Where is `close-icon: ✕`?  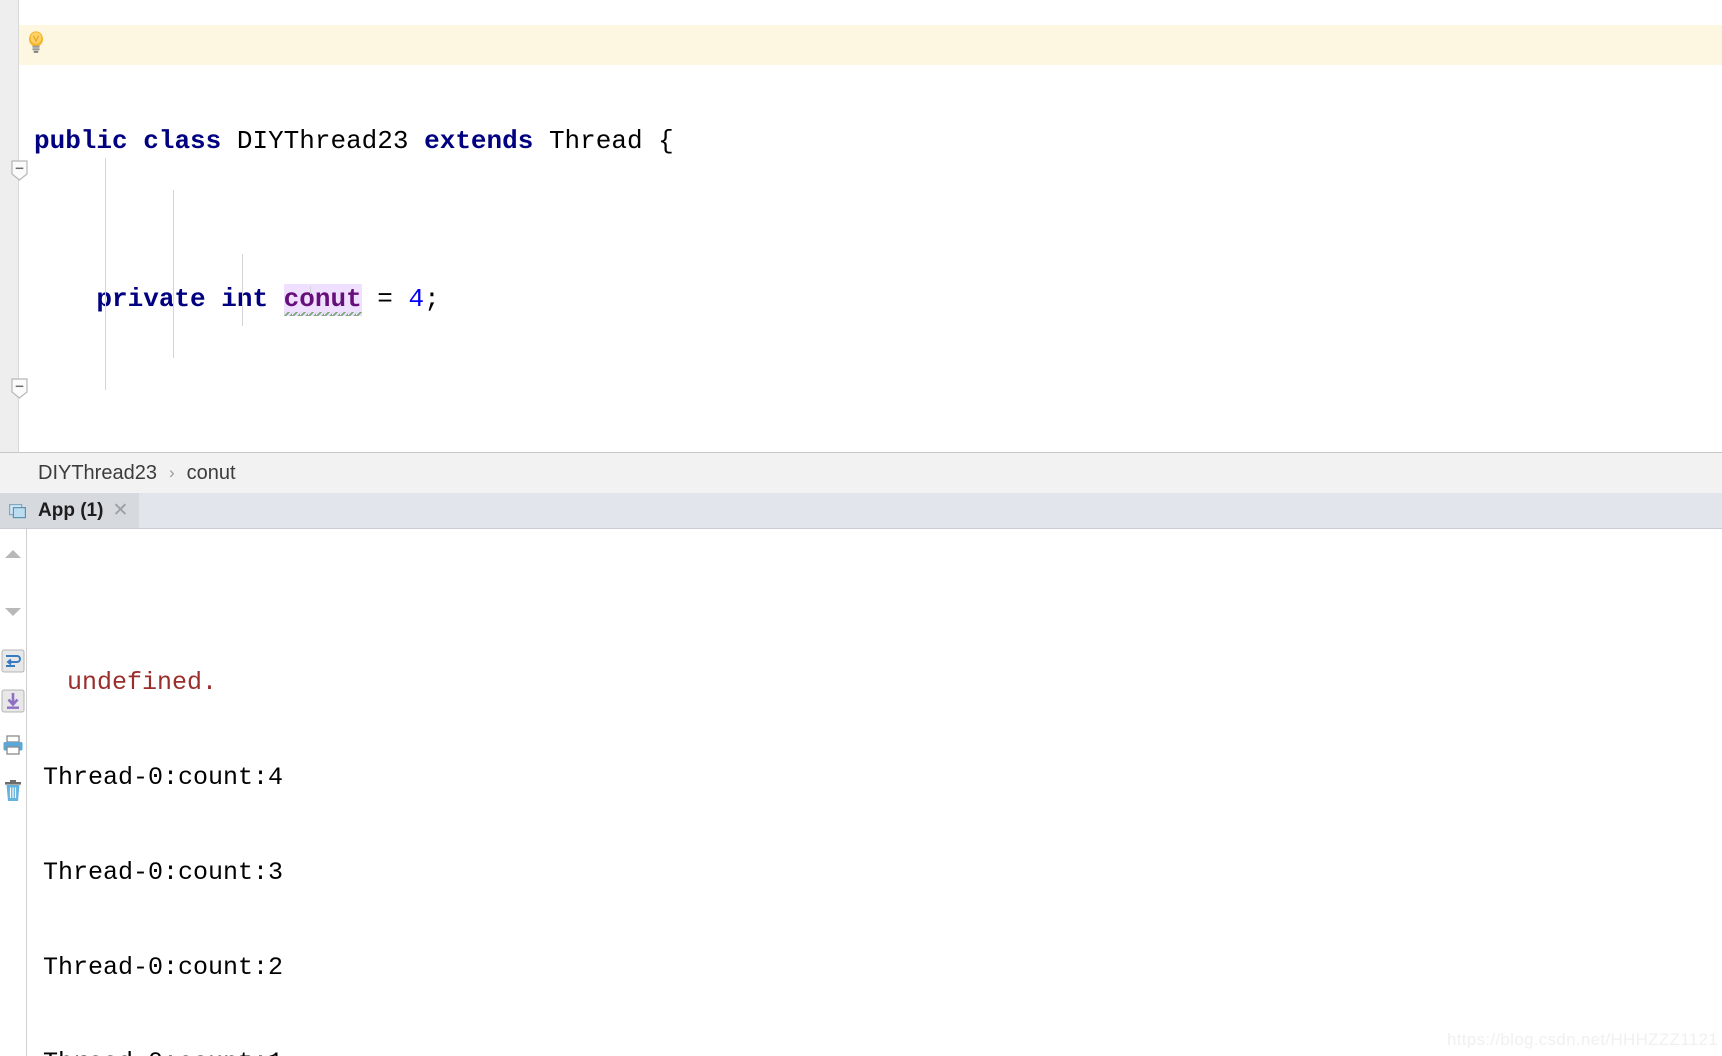
close-icon: ✕ is located at coordinates (120, 510).